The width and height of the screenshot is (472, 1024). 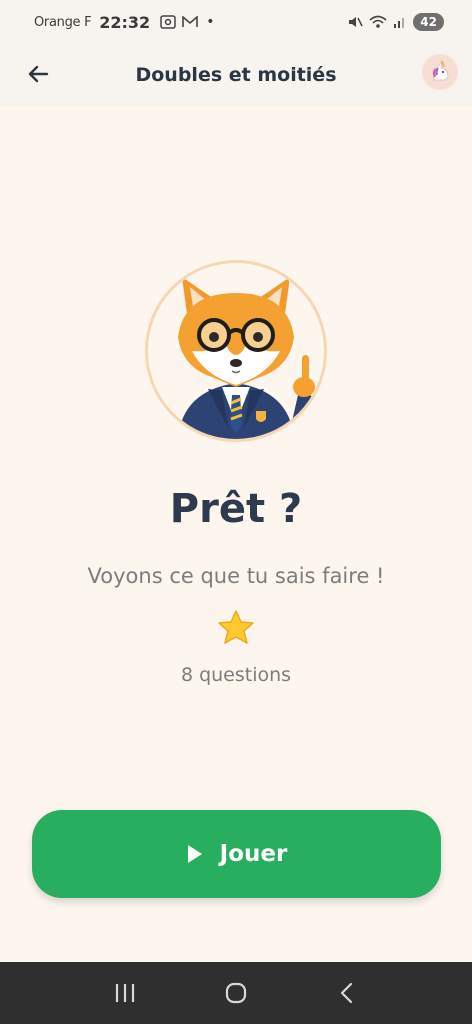 I want to click on play-icon, so click(x=194, y=854).